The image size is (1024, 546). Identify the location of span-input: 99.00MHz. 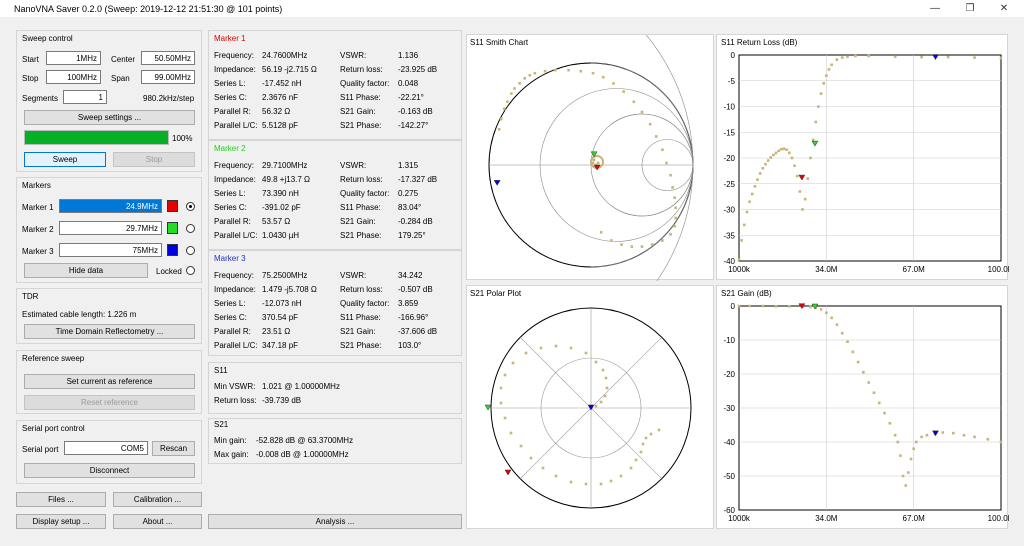
(168, 77).